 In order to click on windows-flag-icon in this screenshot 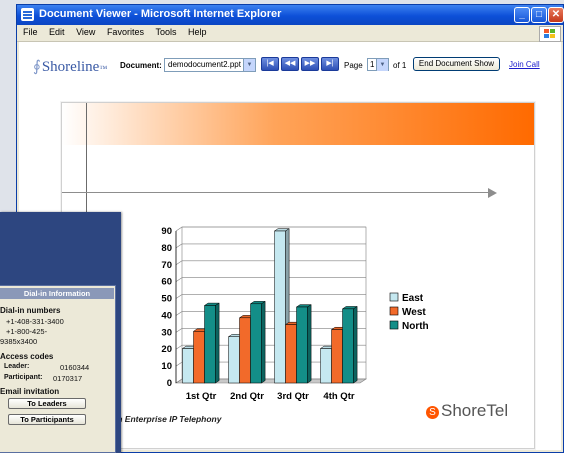, I will do `click(550, 34)`.